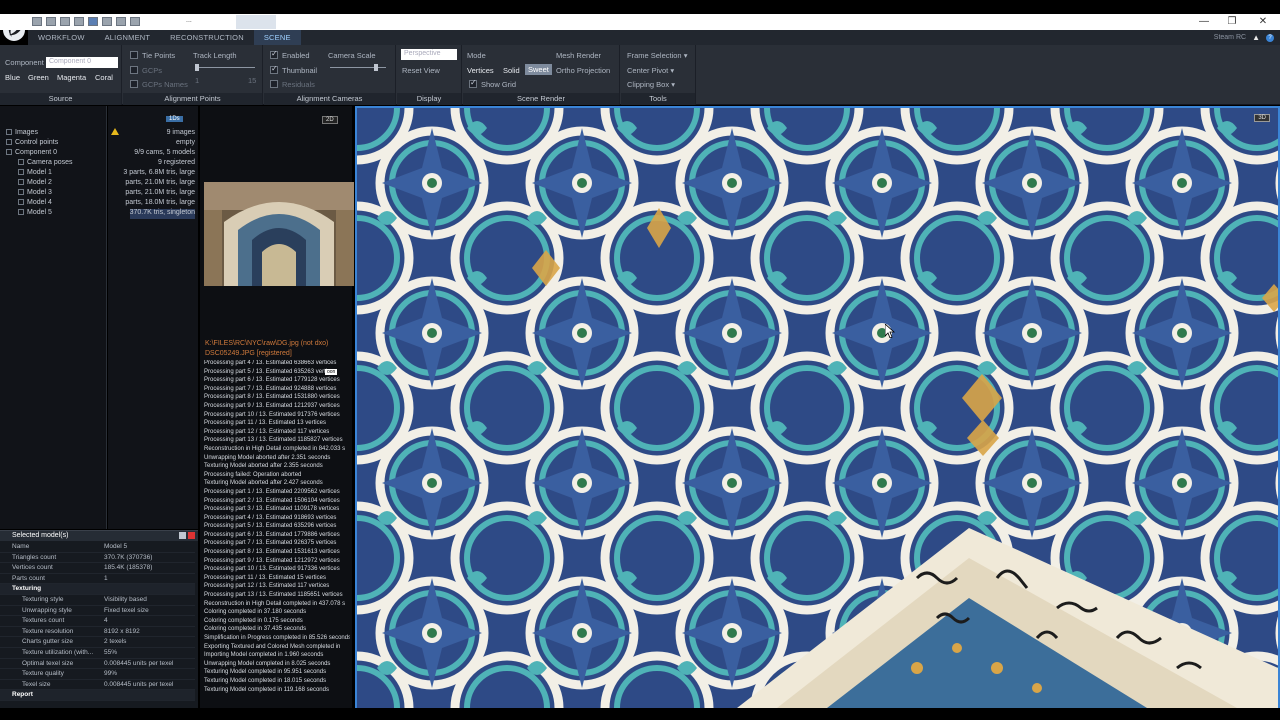  I want to click on tree-item-model-4: Model 4, so click(35, 204).